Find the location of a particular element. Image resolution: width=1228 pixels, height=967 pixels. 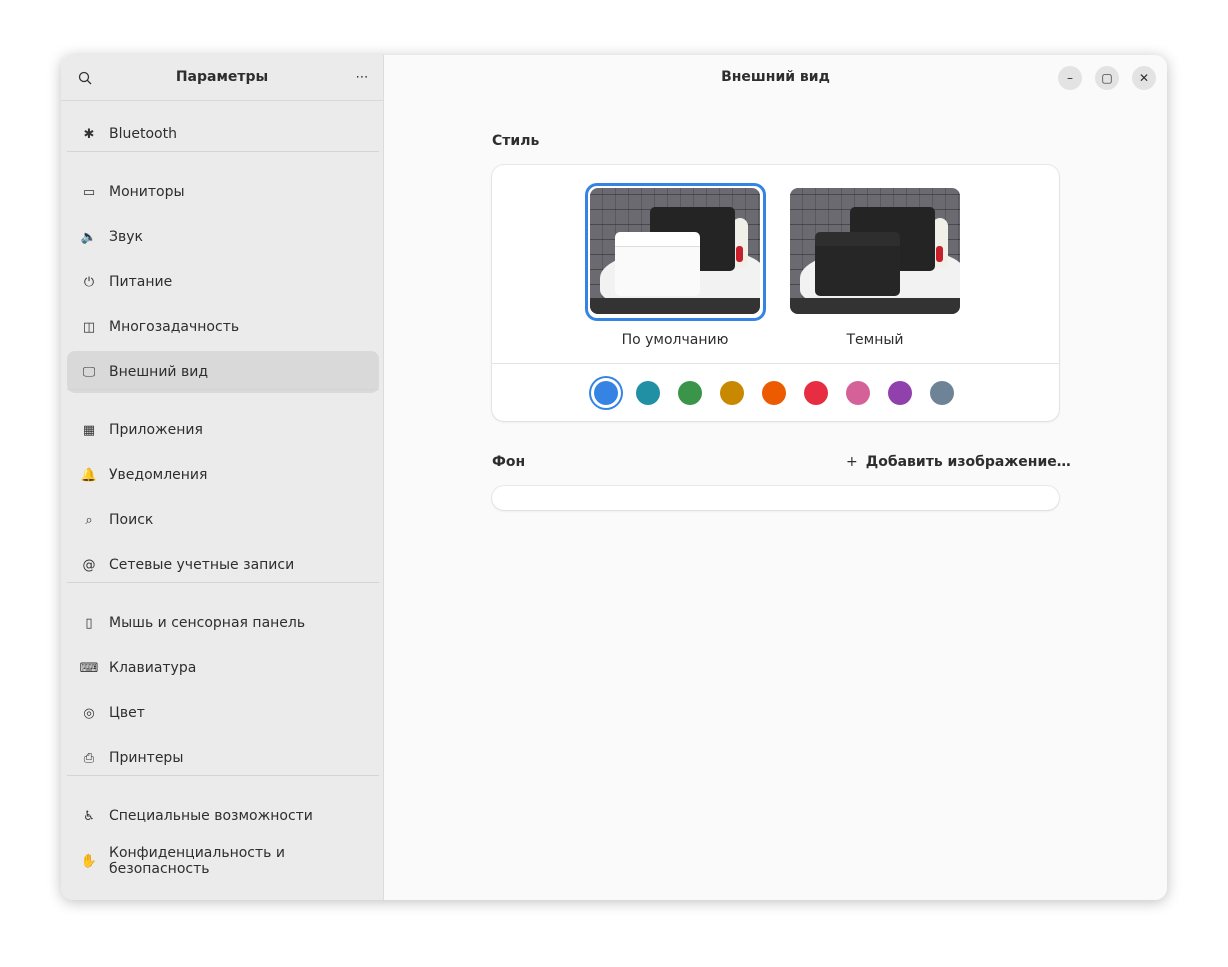

sidebar-item-label: Мониторы is located at coordinates (147, 192).